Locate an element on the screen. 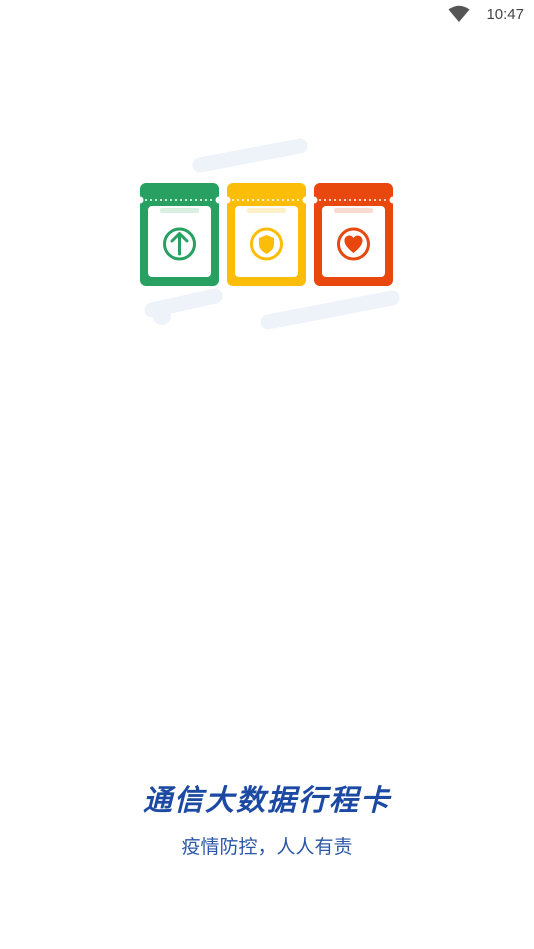 The image size is (534, 949). app-slogan: 疫情防控，人人有责 is located at coordinates (267, 847).